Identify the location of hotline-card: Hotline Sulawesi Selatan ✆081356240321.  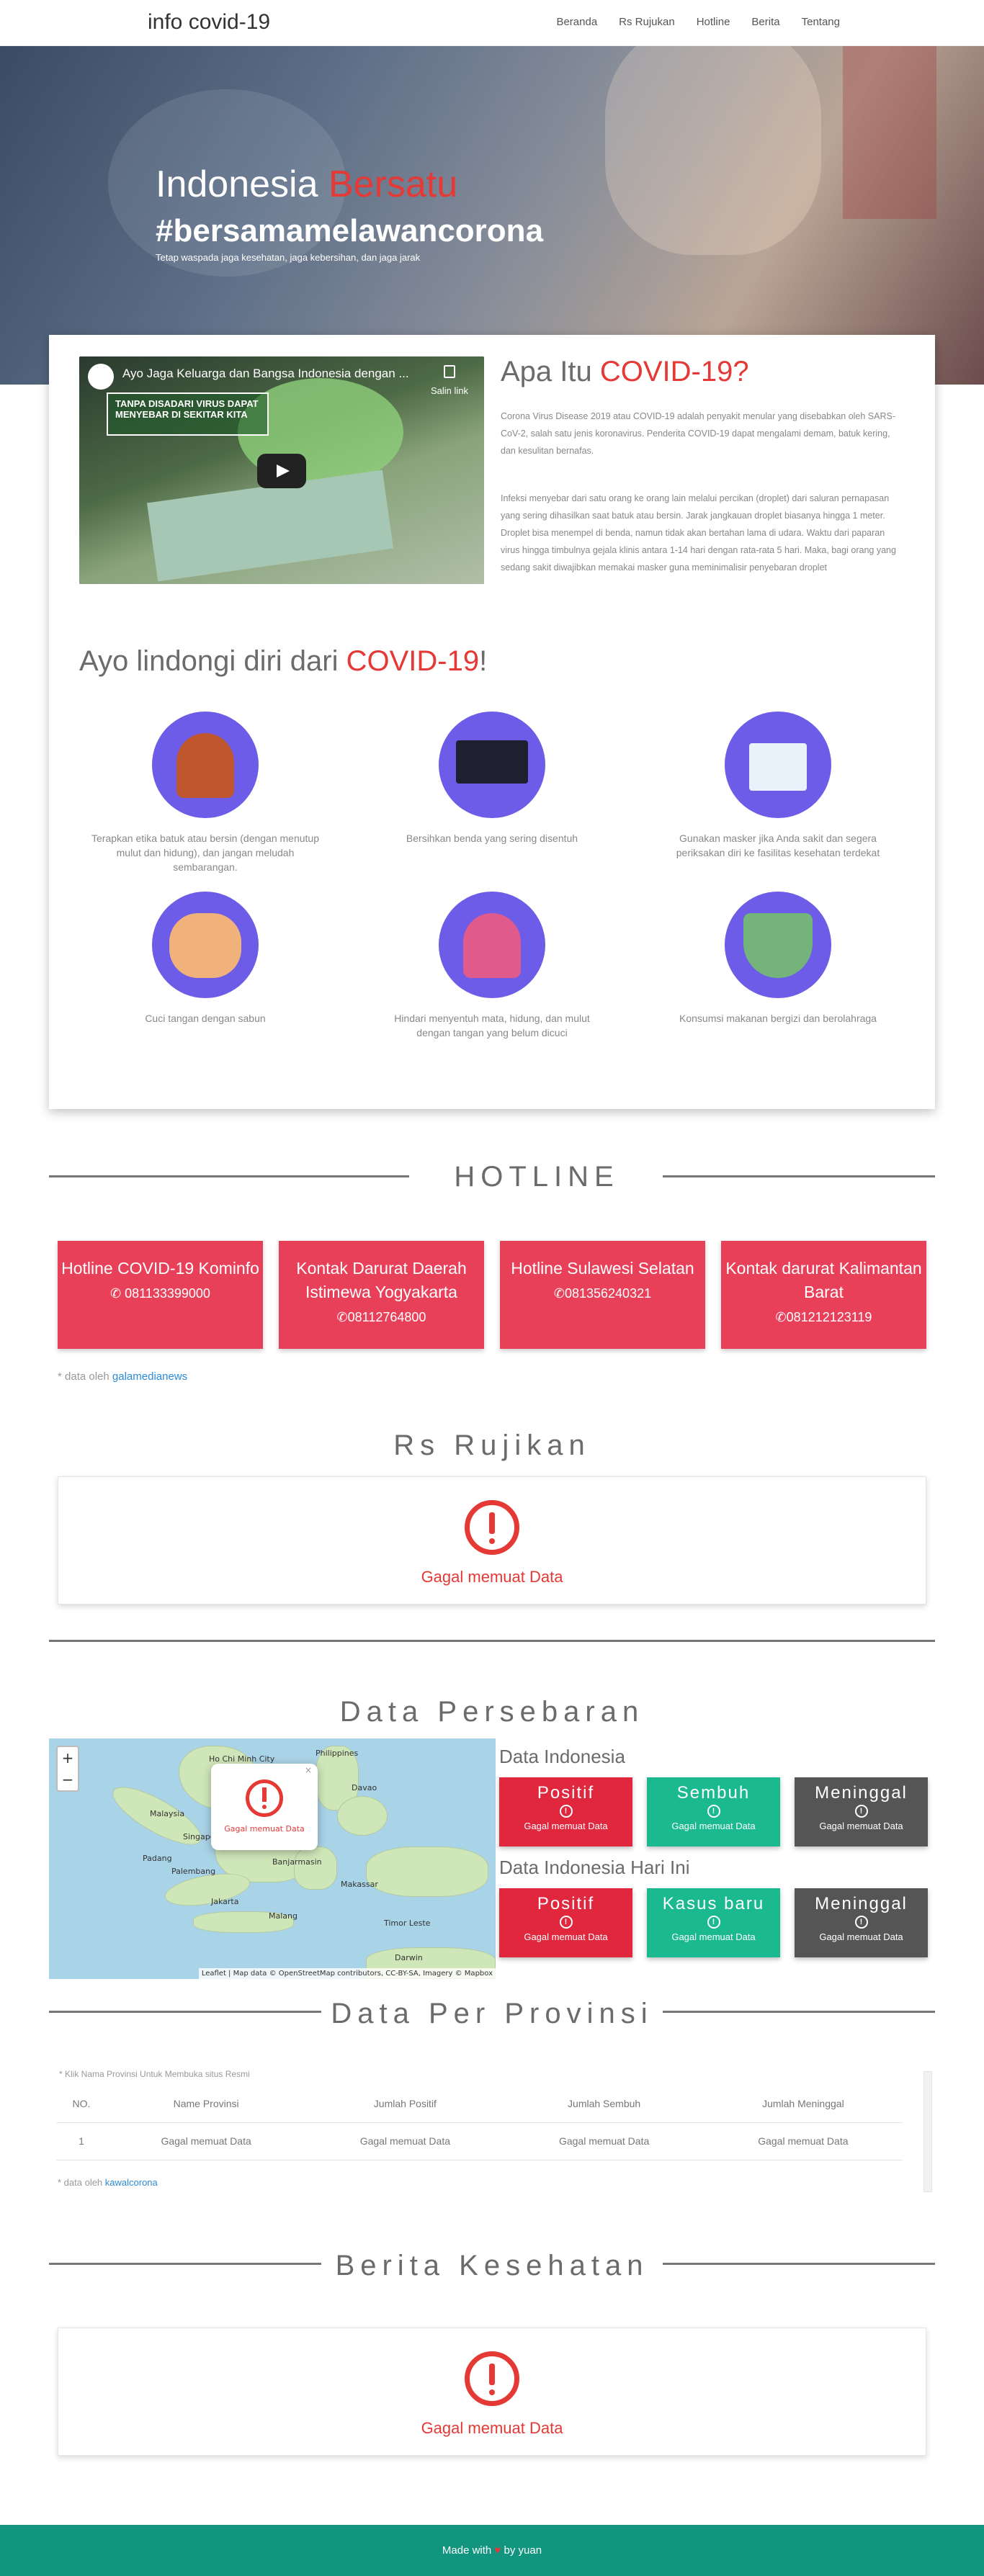
(602, 1295).